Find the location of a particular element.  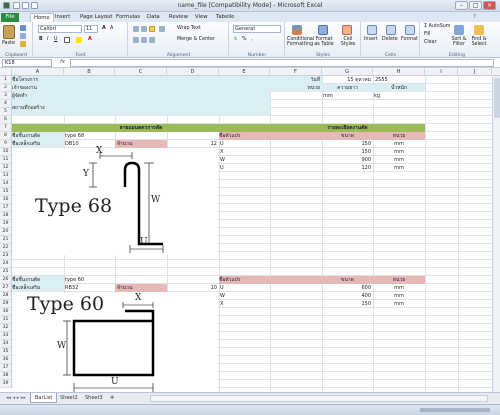

tab-page-layout: Page Layout is located at coordinates (96, 17).